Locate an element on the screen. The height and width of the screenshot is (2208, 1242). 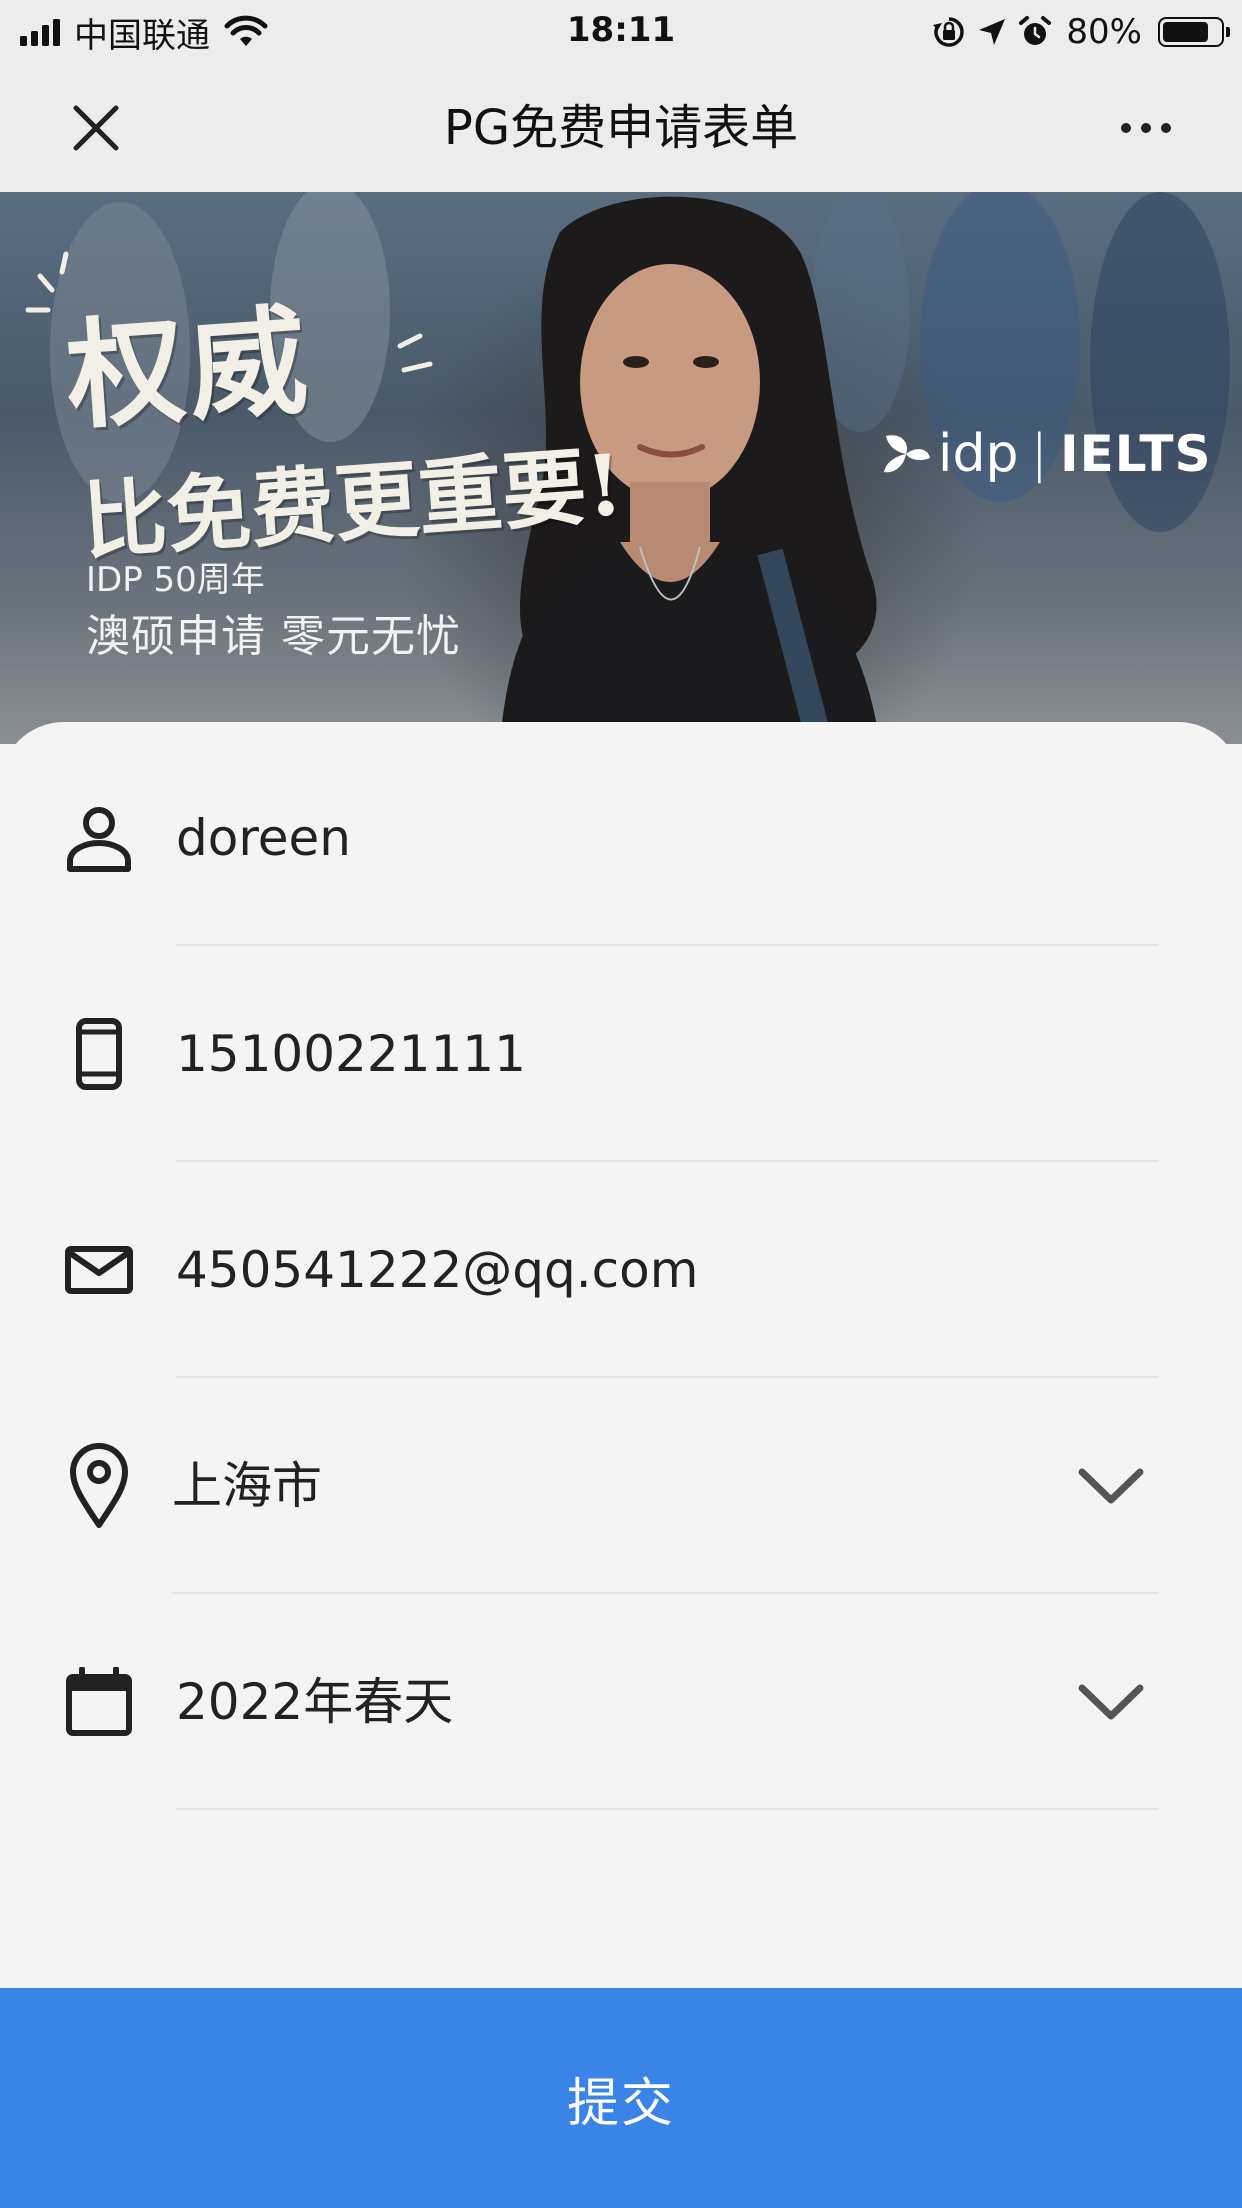
status-right: 80% is located at coordinates (1081, 32).